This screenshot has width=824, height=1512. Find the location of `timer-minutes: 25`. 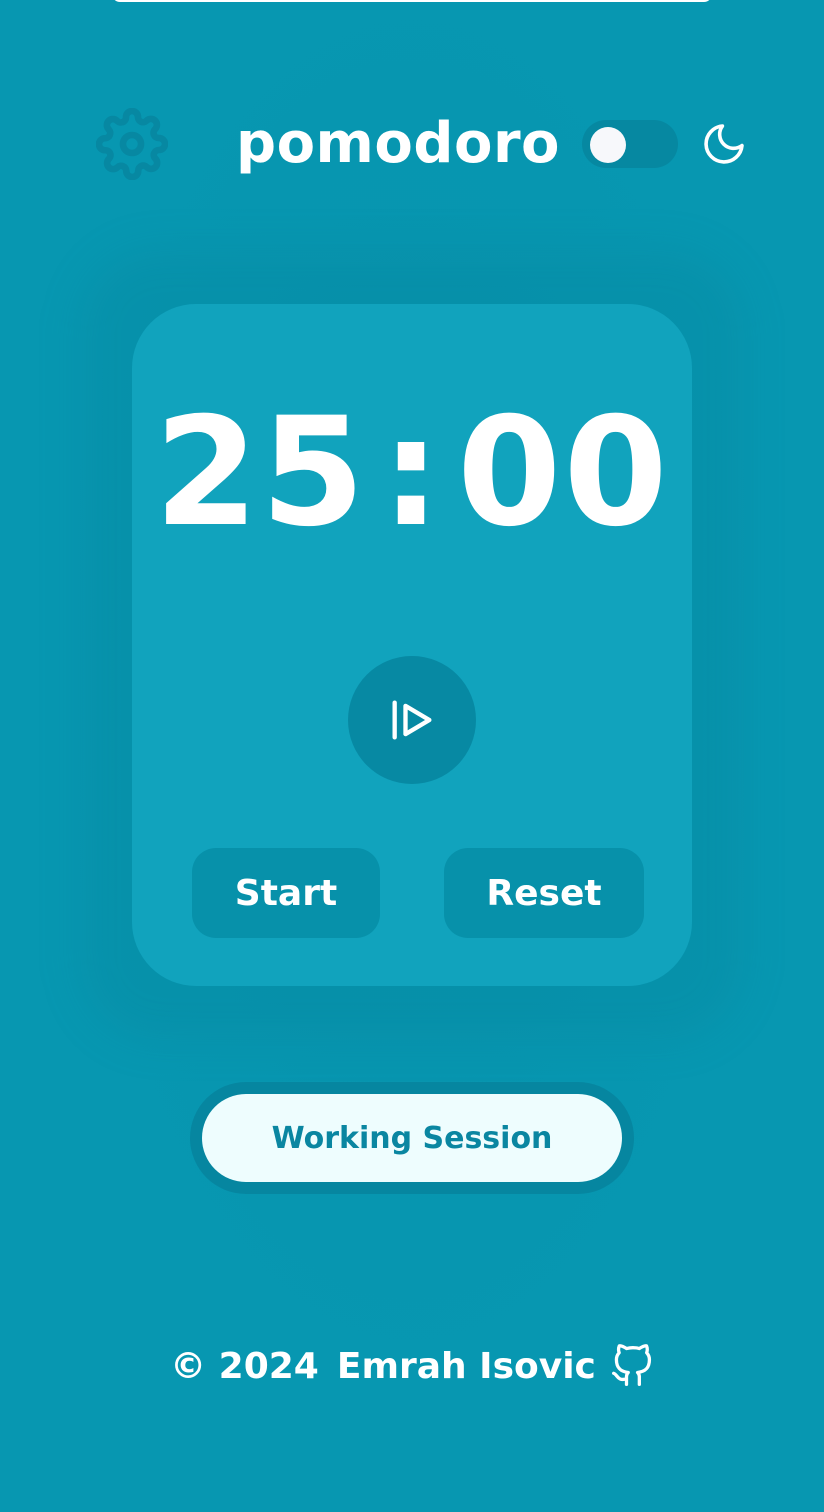

timer-minutes: 25 is located at coordinates (260, 473).